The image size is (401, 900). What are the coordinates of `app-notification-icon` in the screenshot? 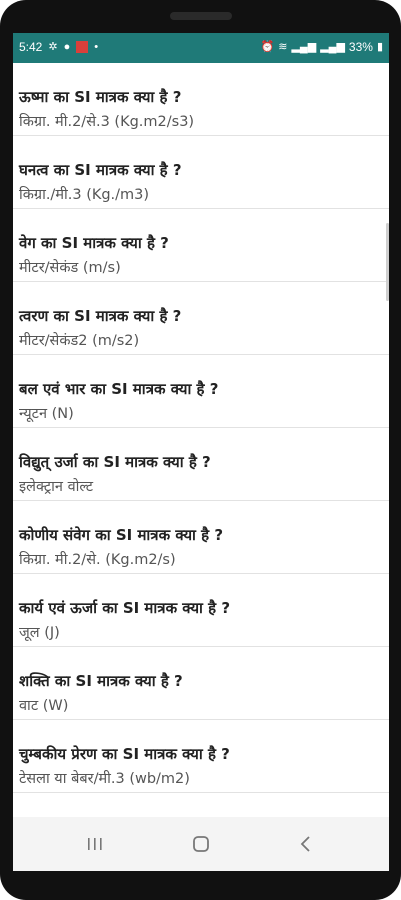 It's located at (82, 47).